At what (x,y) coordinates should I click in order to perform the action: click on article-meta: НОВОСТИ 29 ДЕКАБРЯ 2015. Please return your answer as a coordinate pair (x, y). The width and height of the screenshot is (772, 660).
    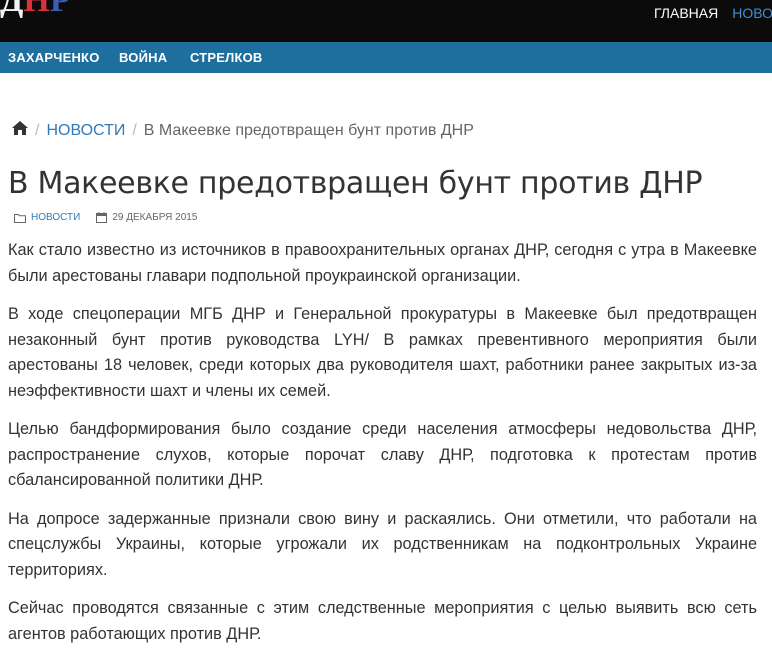
    Looking at the image, I should click on (105, 217).